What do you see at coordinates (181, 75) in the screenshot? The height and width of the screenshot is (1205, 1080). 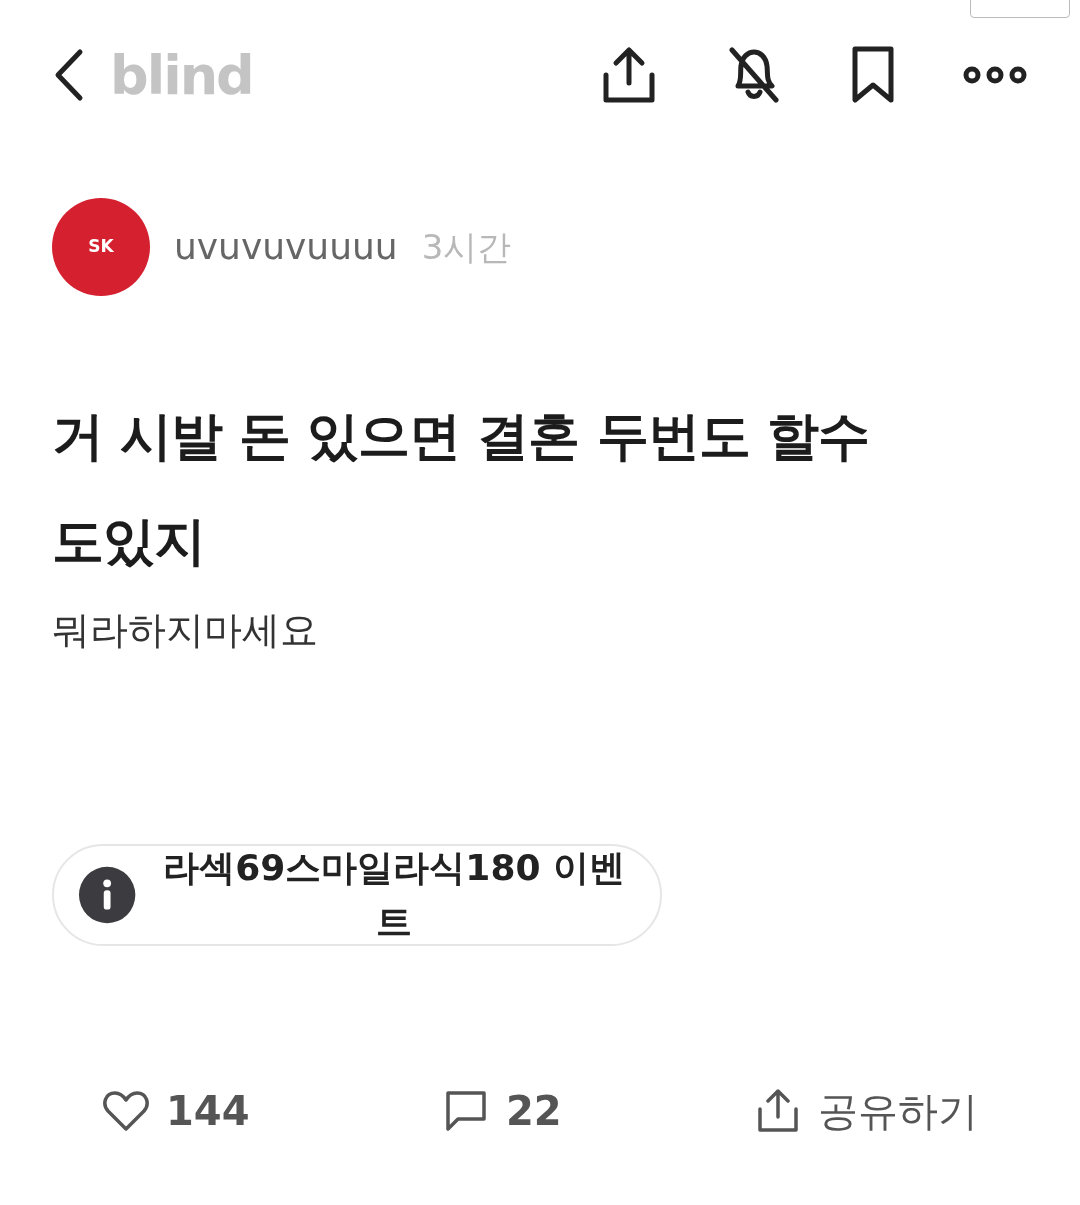 I see `app-logo: blind` at bounding box center [181, 75].